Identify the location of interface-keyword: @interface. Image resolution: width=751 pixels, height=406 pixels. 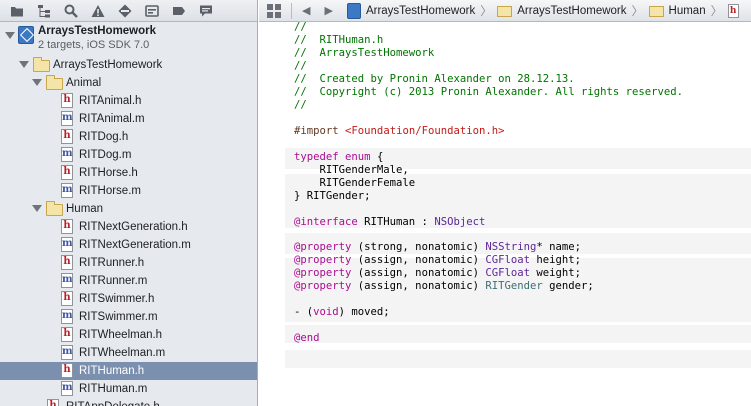
(326, 222).